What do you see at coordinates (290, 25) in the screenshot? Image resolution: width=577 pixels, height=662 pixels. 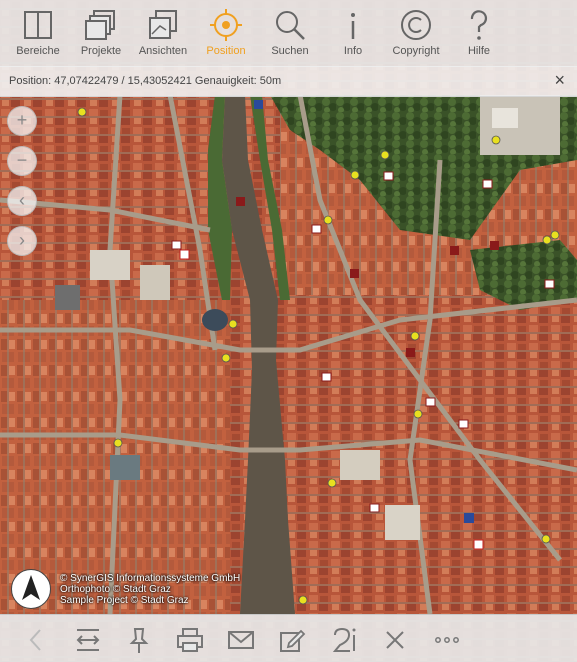 I see `search-icon` at bounding box center [290, 25].